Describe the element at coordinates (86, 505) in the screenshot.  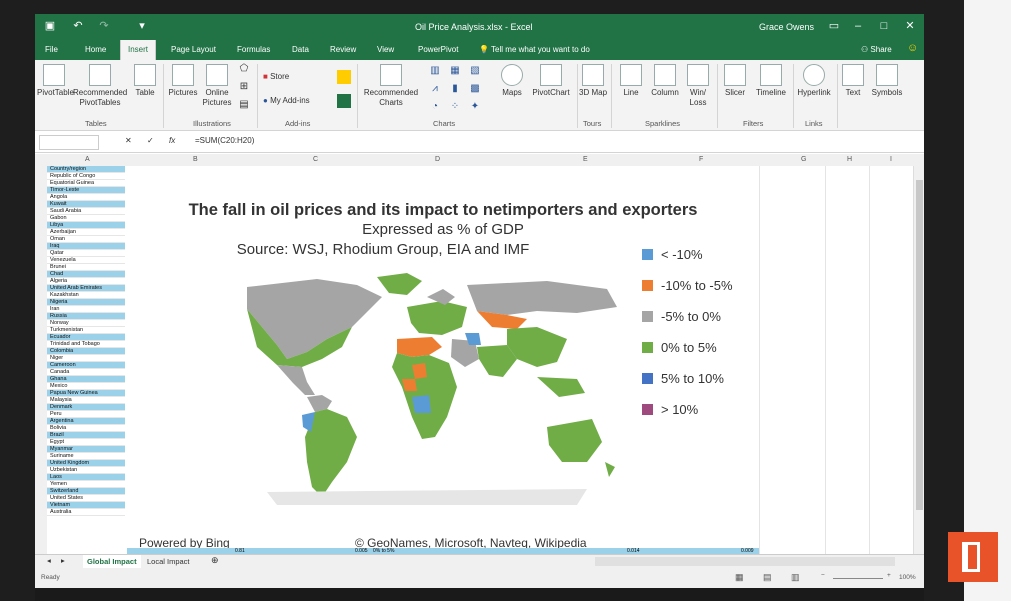
I see `country-cell: Vietnam` at that location.